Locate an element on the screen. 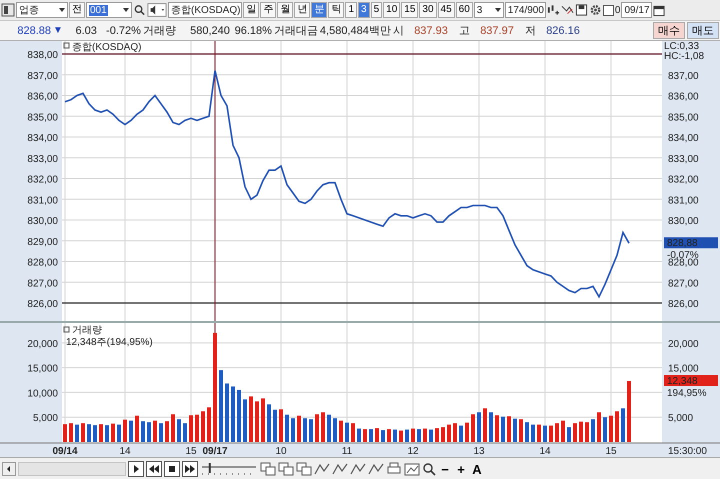 This screenshot has width=720, height=479. axis-label: 838,00 is located at coordinates (42, 55).